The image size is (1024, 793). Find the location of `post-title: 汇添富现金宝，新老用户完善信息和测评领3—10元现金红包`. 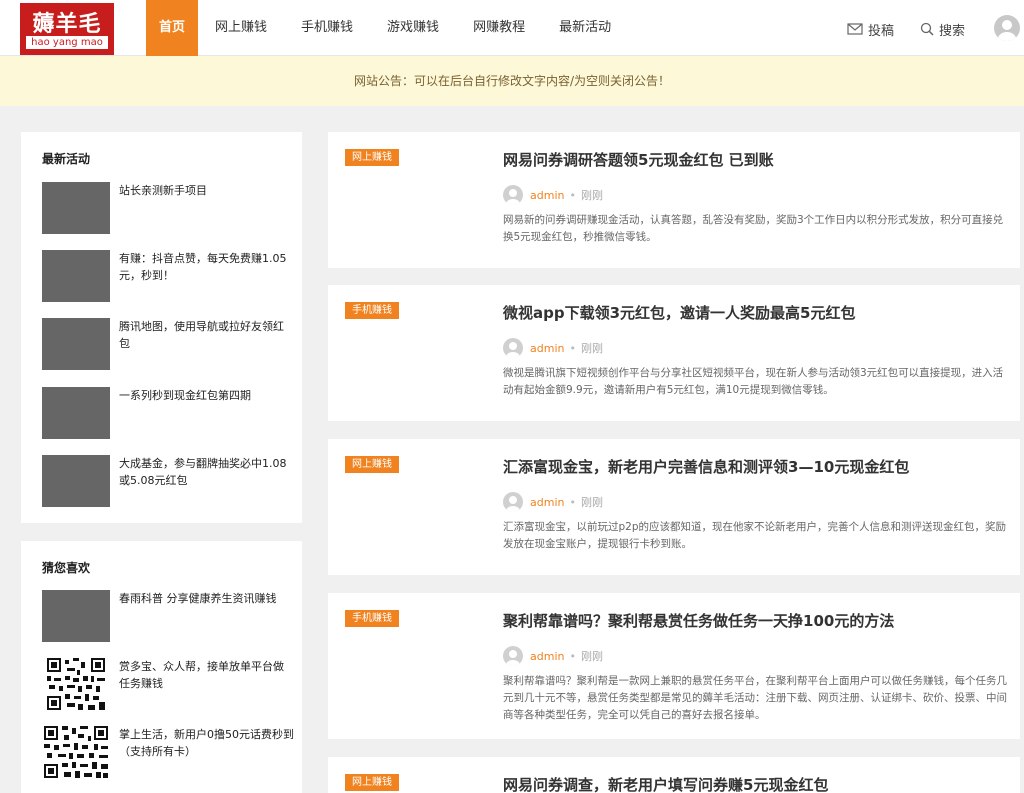

post-title: 汇添富现金宝，新老用户完善信息和测评领3—10元现金红包 is located at coordinates (706, 466).